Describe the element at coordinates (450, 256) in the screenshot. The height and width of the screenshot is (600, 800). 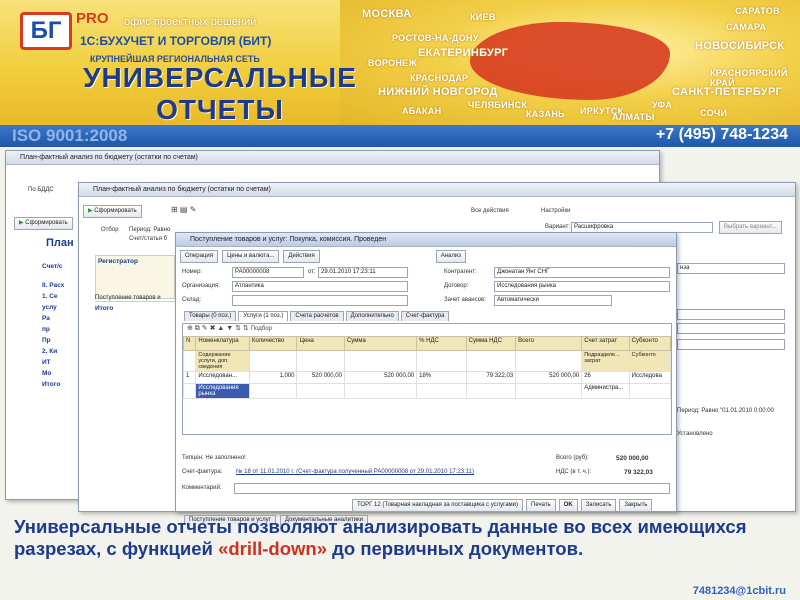
I see `analysis-button: Анализ` at that location.